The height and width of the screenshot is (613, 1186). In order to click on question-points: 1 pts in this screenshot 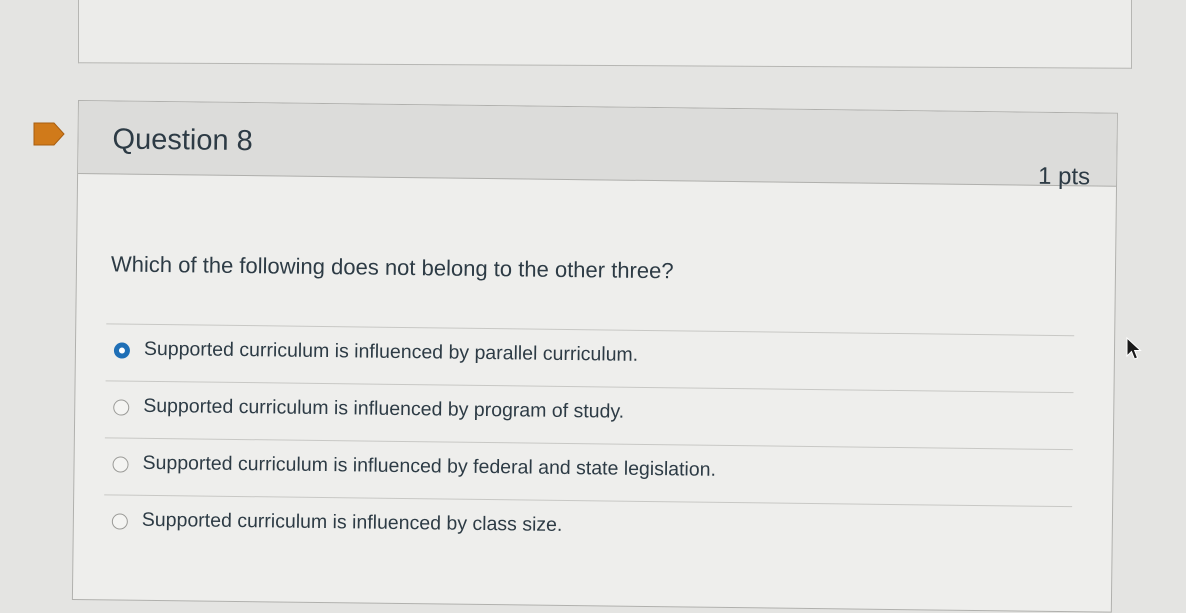, I will do `click(1064, 176)`.